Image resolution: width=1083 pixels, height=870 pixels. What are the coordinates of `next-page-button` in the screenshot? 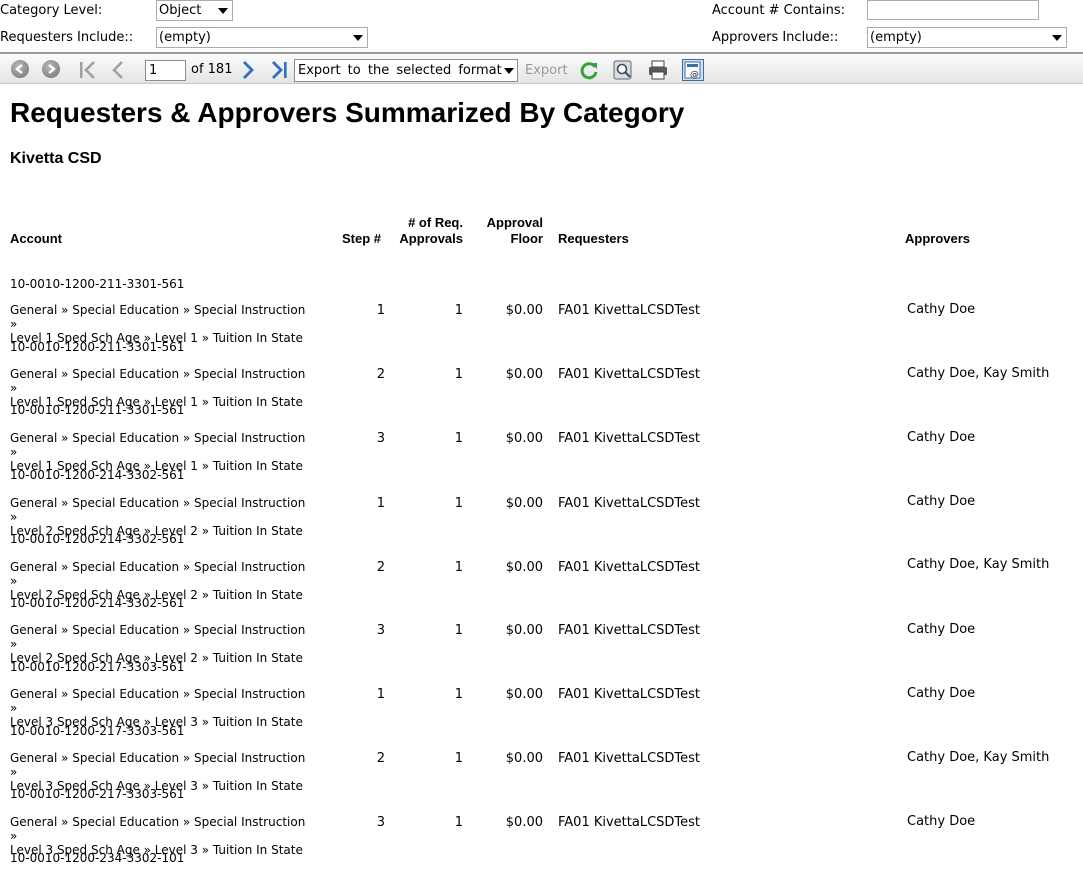 It's located at (248, 70).